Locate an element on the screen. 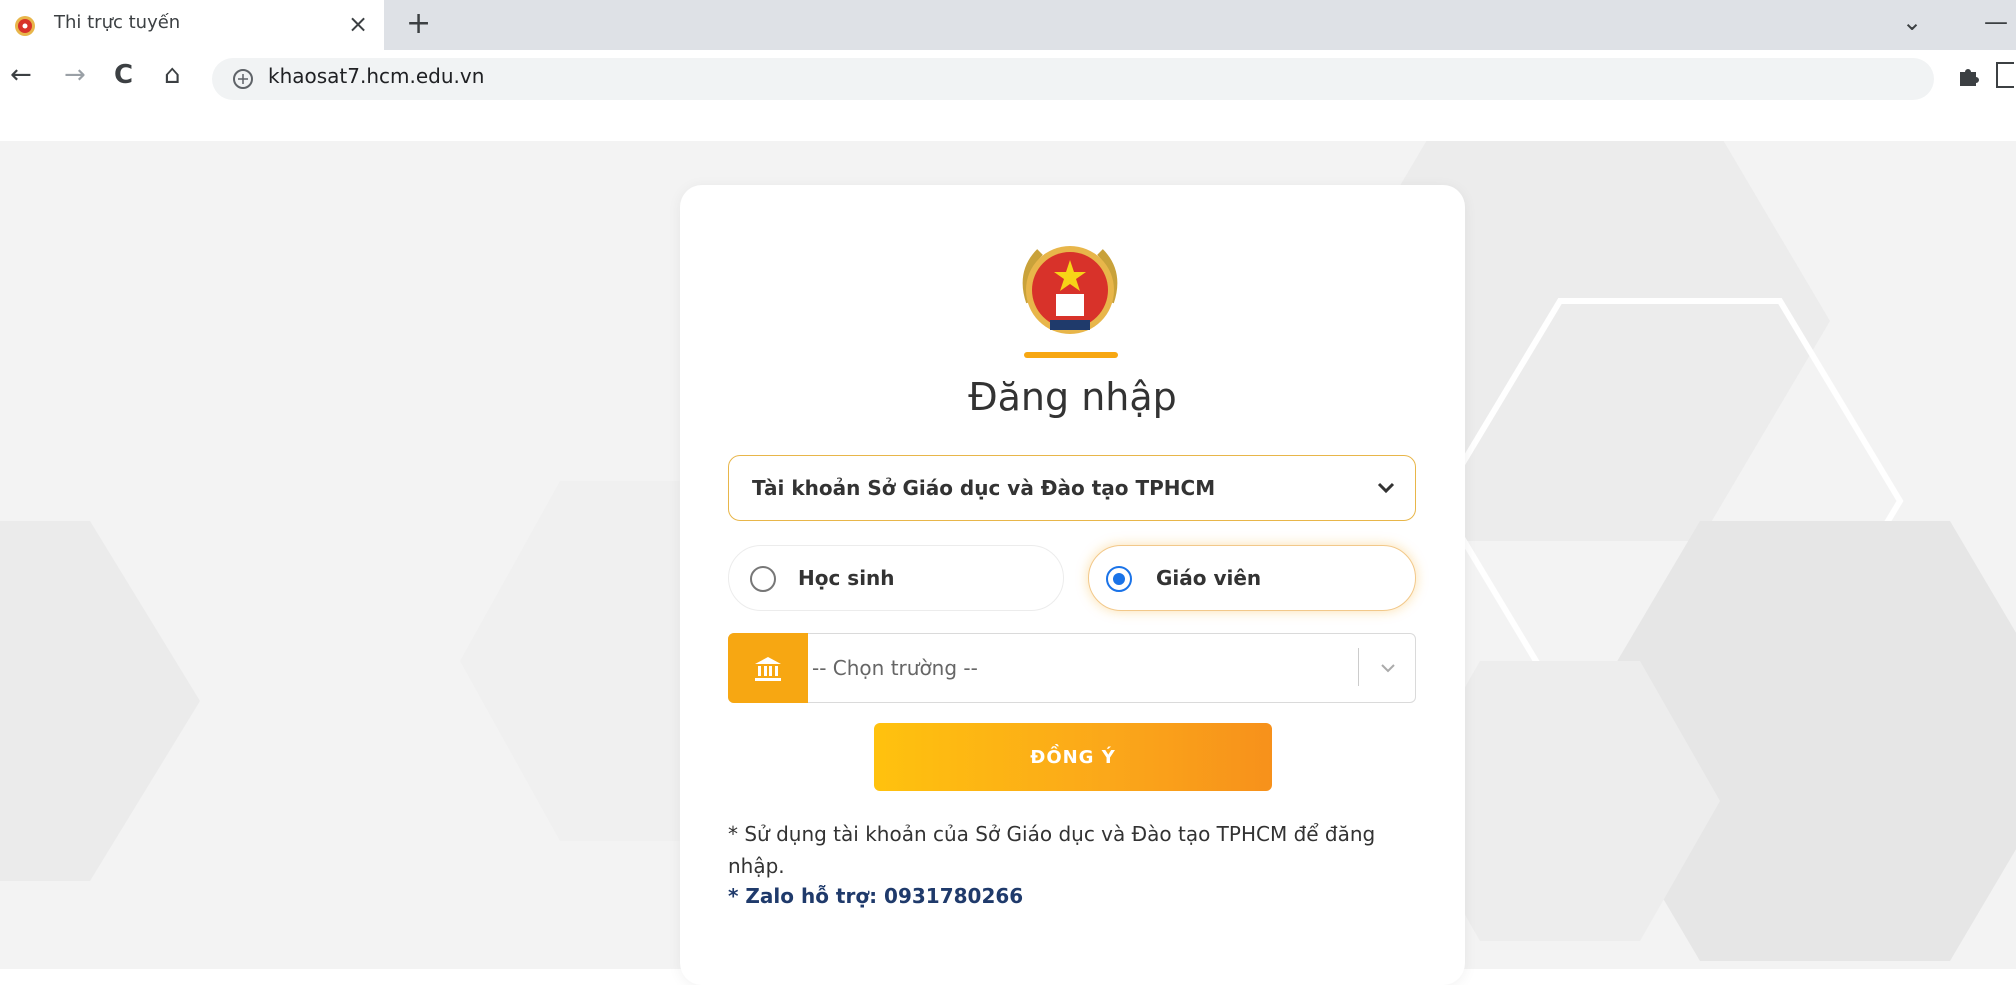  education-emblem-logo is located at coordinates (1070, 290).